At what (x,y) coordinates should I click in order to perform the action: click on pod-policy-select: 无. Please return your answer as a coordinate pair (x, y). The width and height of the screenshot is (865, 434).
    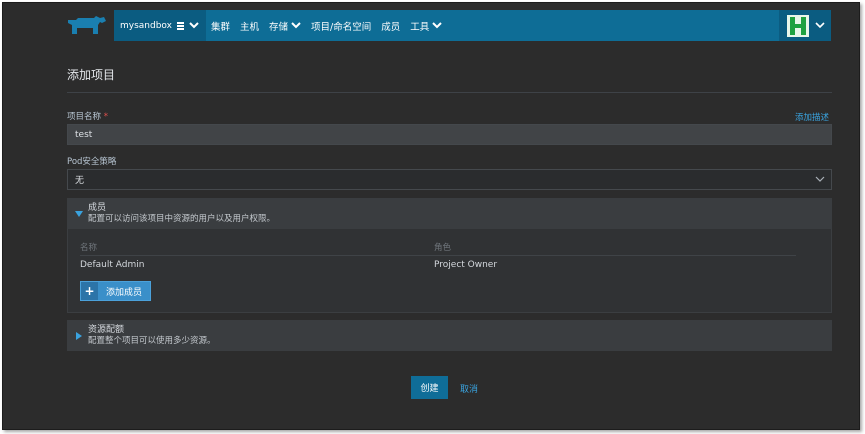
    Looking at the image, I should click on (449, 179).